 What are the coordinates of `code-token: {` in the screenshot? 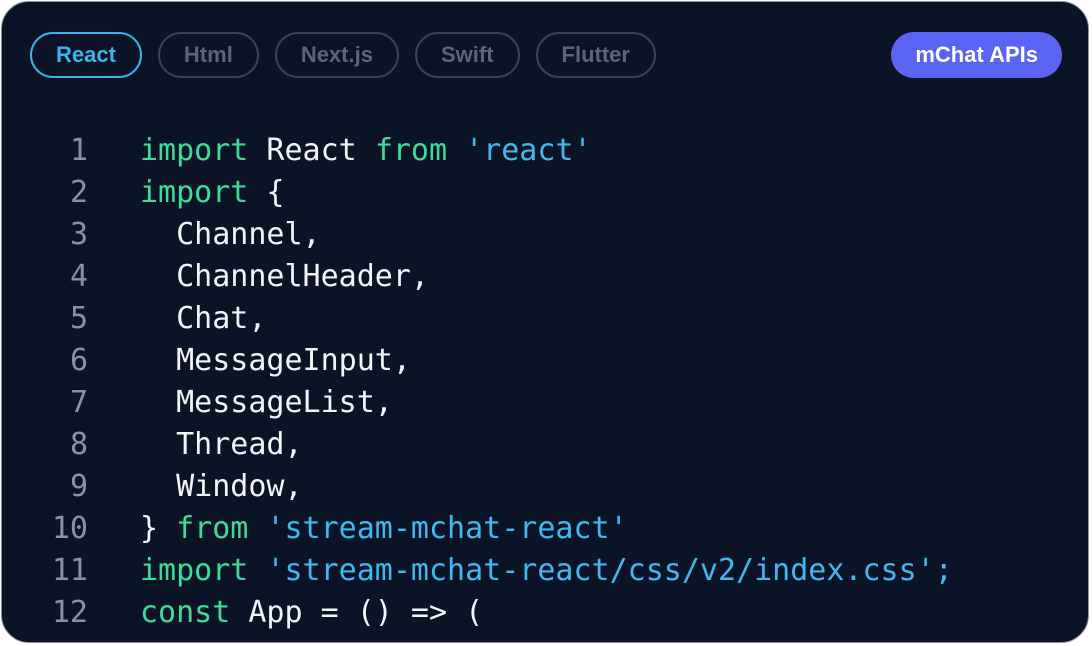 It's located at (266, 192).